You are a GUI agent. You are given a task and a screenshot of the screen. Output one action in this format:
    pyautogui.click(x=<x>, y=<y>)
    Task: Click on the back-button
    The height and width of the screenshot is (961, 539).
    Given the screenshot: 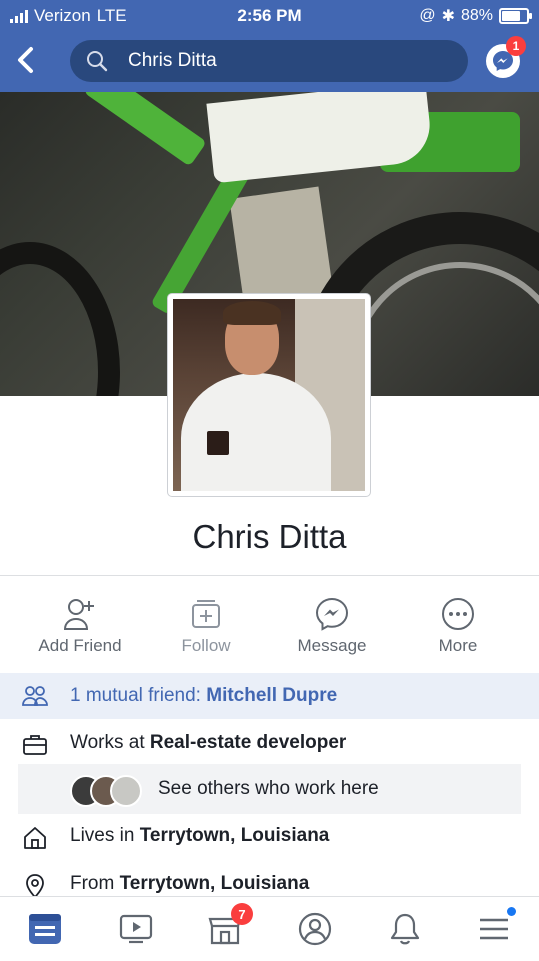 What is the action you would take?
    pyautogui.click(x=25, y=63)
    